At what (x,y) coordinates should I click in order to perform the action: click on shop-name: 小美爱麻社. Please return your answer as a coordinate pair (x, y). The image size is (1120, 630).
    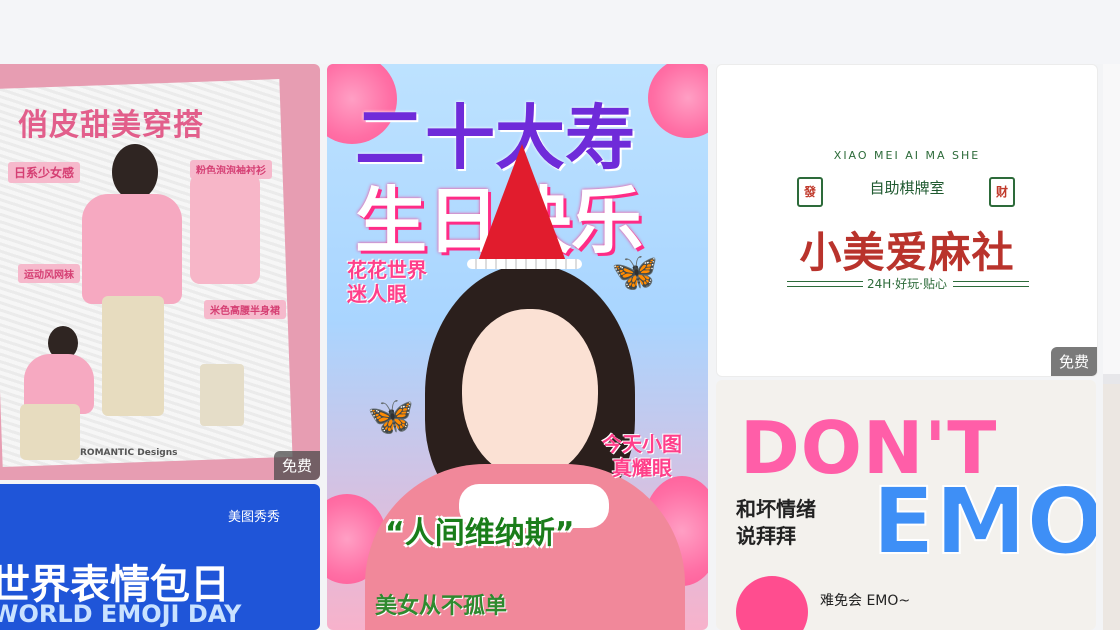
    Looking at the image, I should click on (907, 252).